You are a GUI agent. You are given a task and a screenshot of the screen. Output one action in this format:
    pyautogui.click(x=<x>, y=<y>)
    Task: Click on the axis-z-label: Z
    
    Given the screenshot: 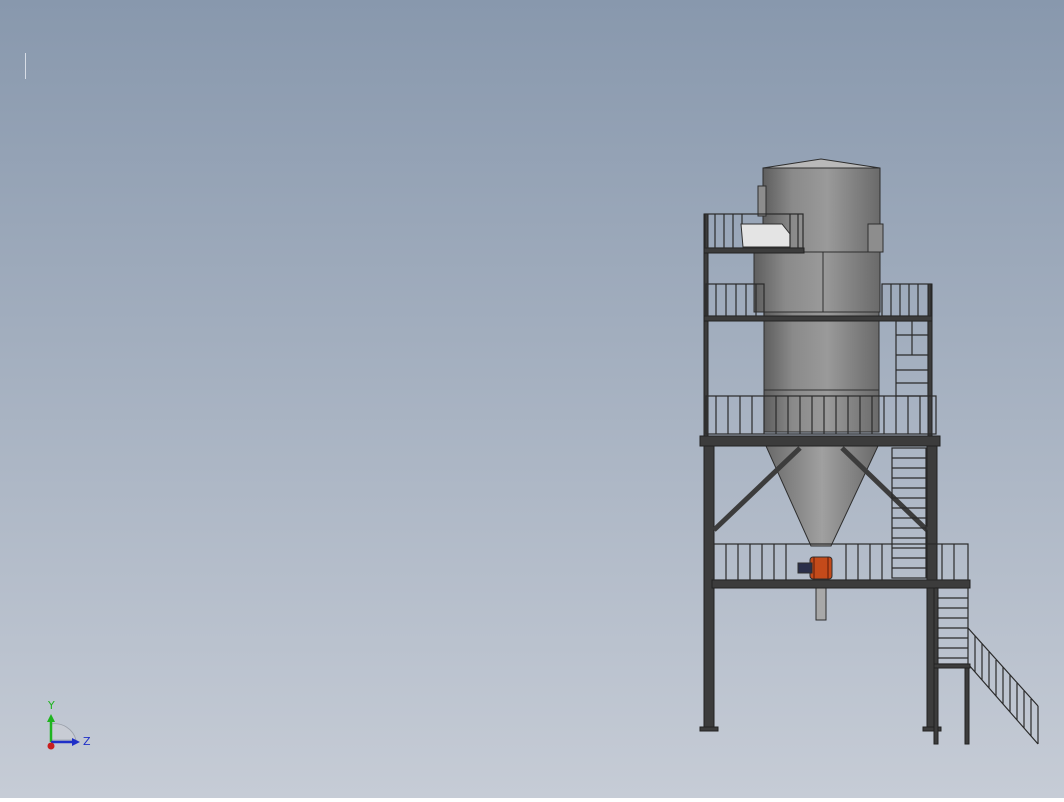 What is the action you would take?
    pyautogui.click(x=87, y=741)
    